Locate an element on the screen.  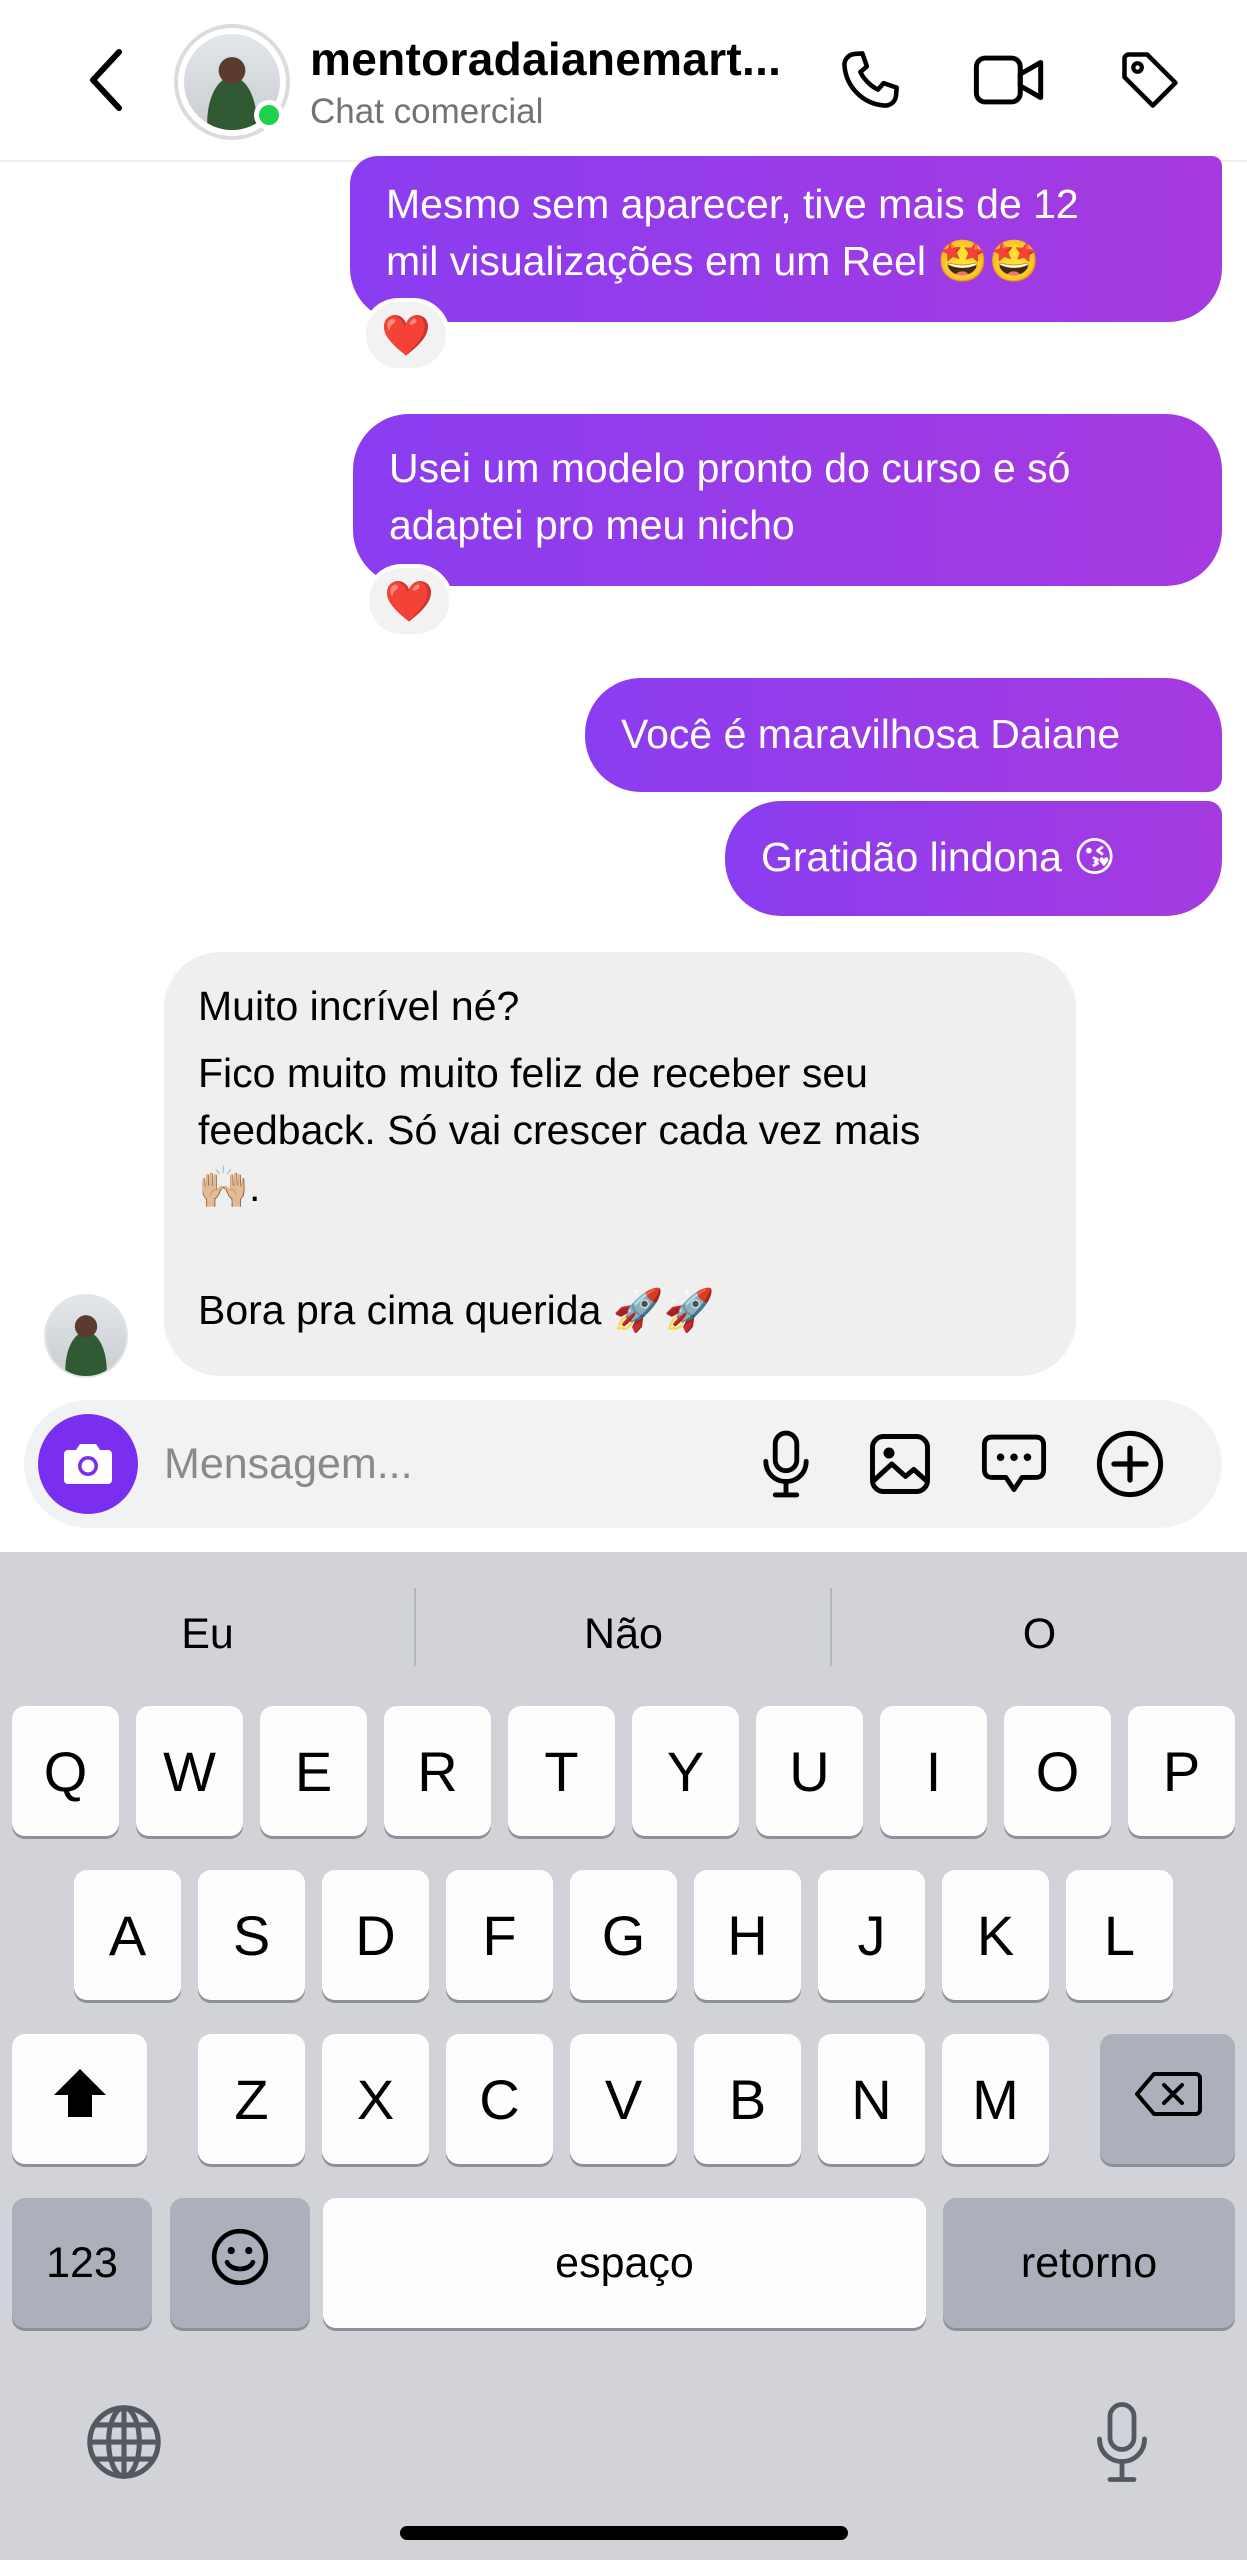
contact-subtitle: Chat comercial is located at coordinates (427, 111).